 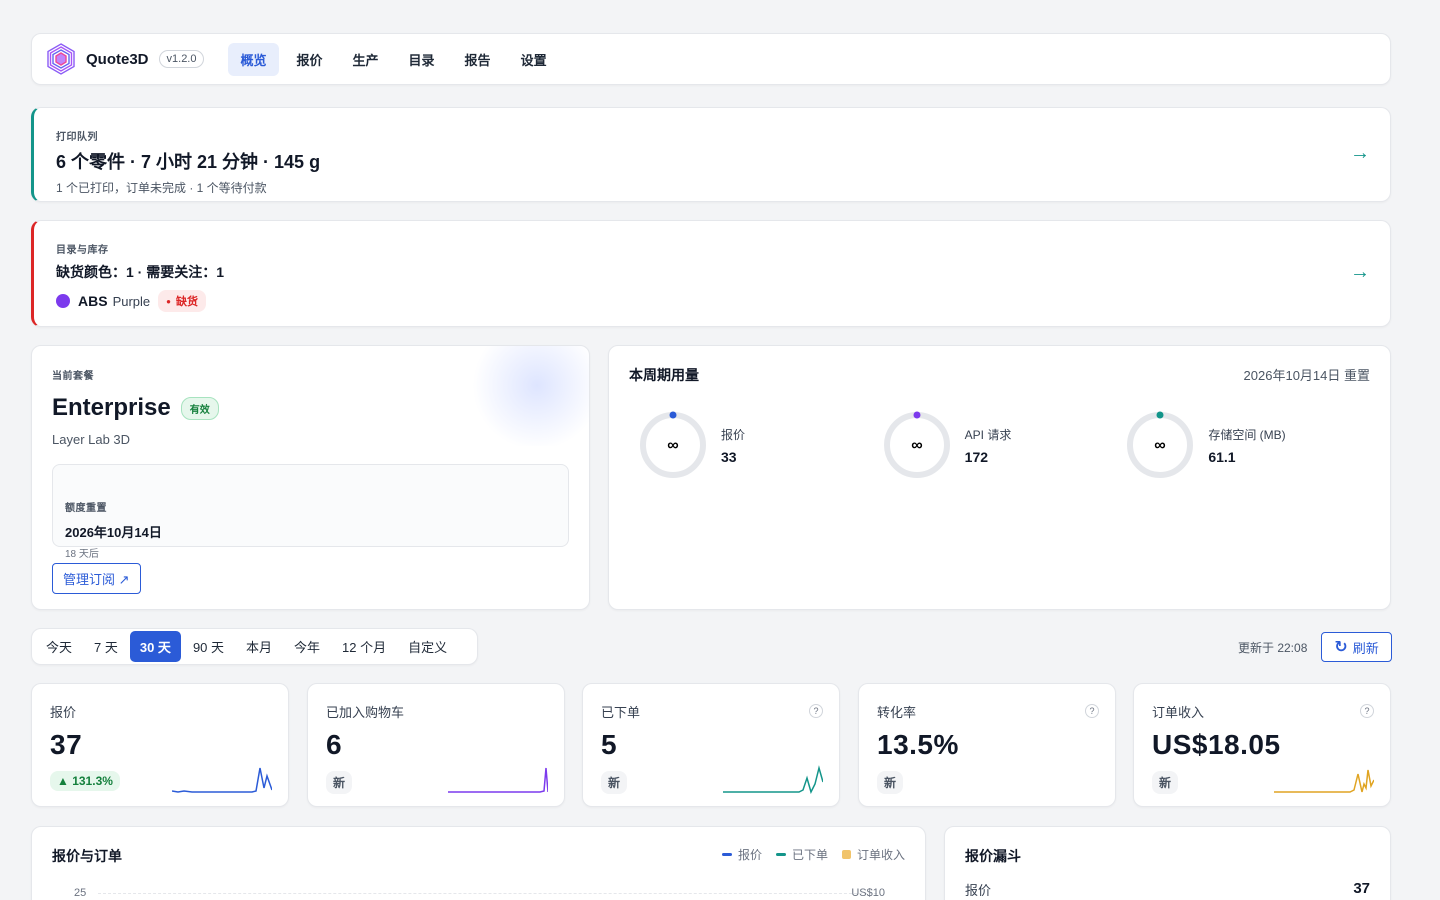 I want to click on usage-meter-api: ∞ API 请求 172, so click(x=1005, y=445).